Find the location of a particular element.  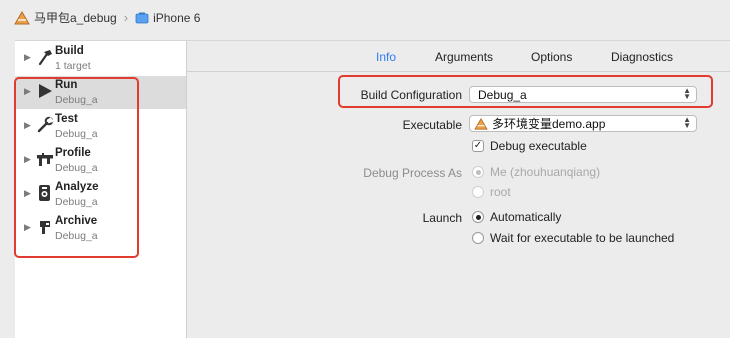

sidebar-item-test: ▶ Test Debug_a is located at coordinates (100, 126).